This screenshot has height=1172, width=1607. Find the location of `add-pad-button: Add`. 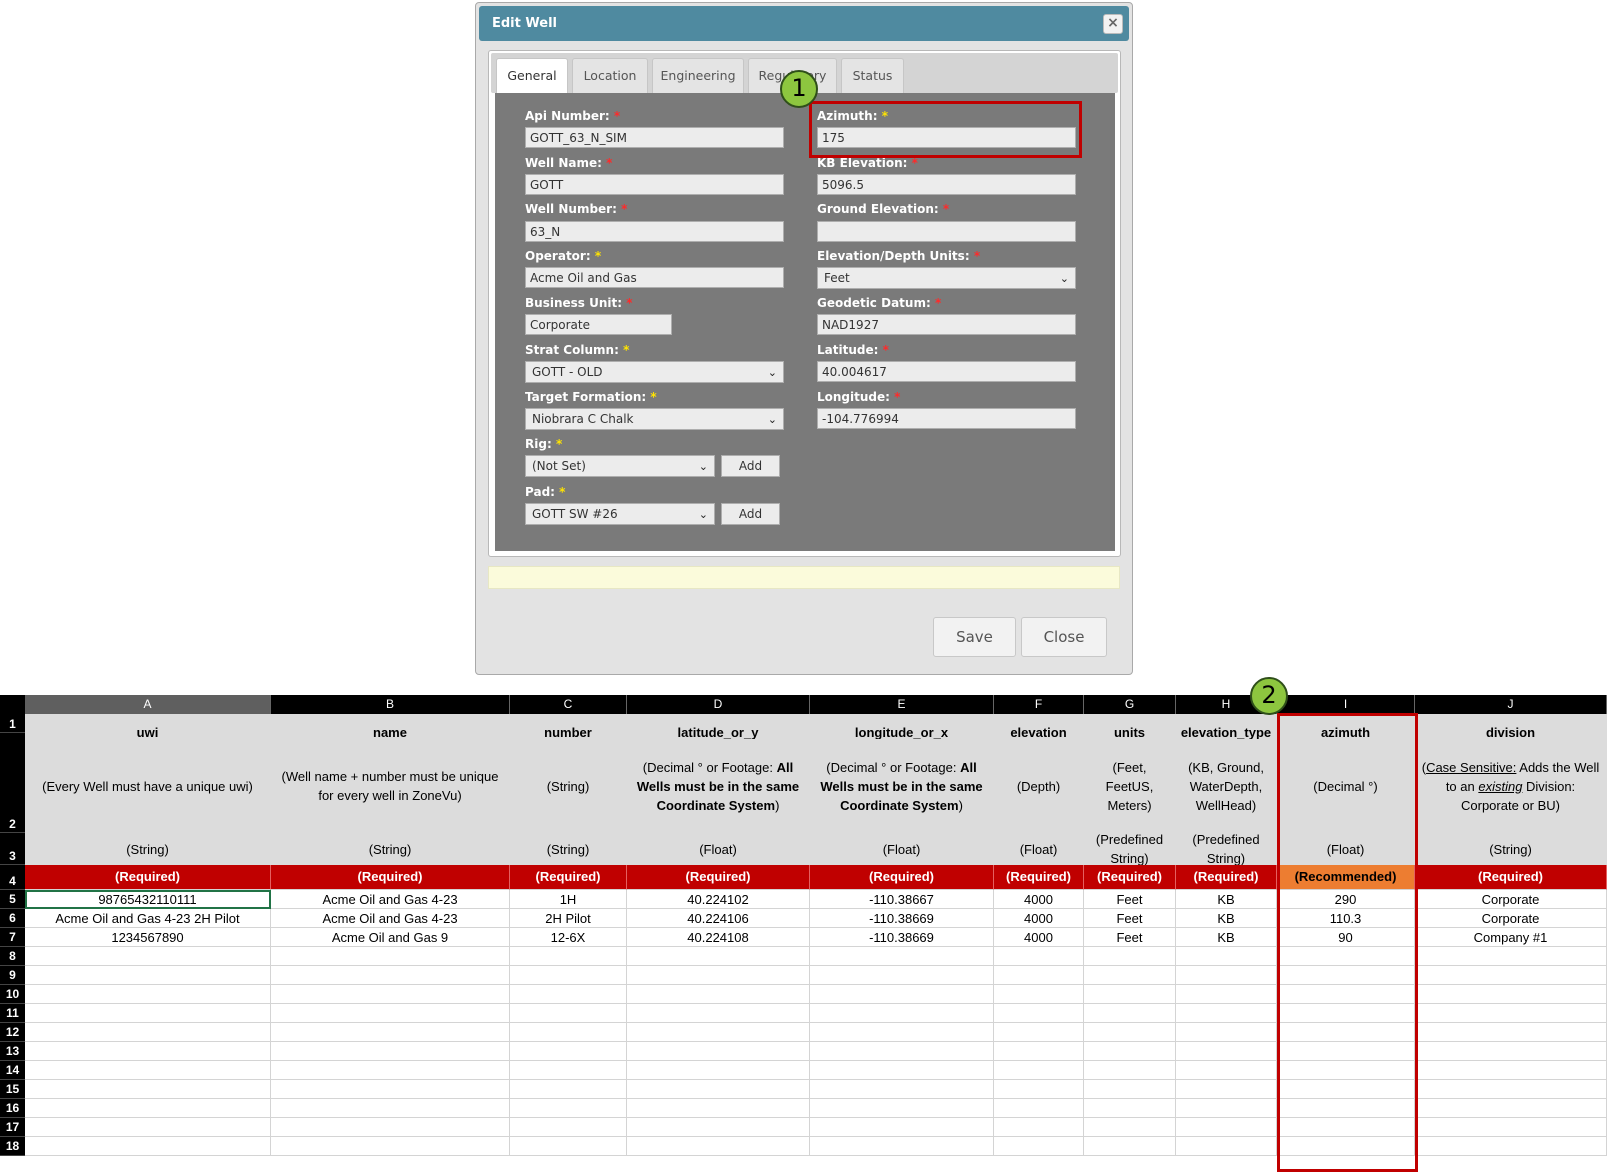

add-pad-button: Add is located at coordinates (750, 514).